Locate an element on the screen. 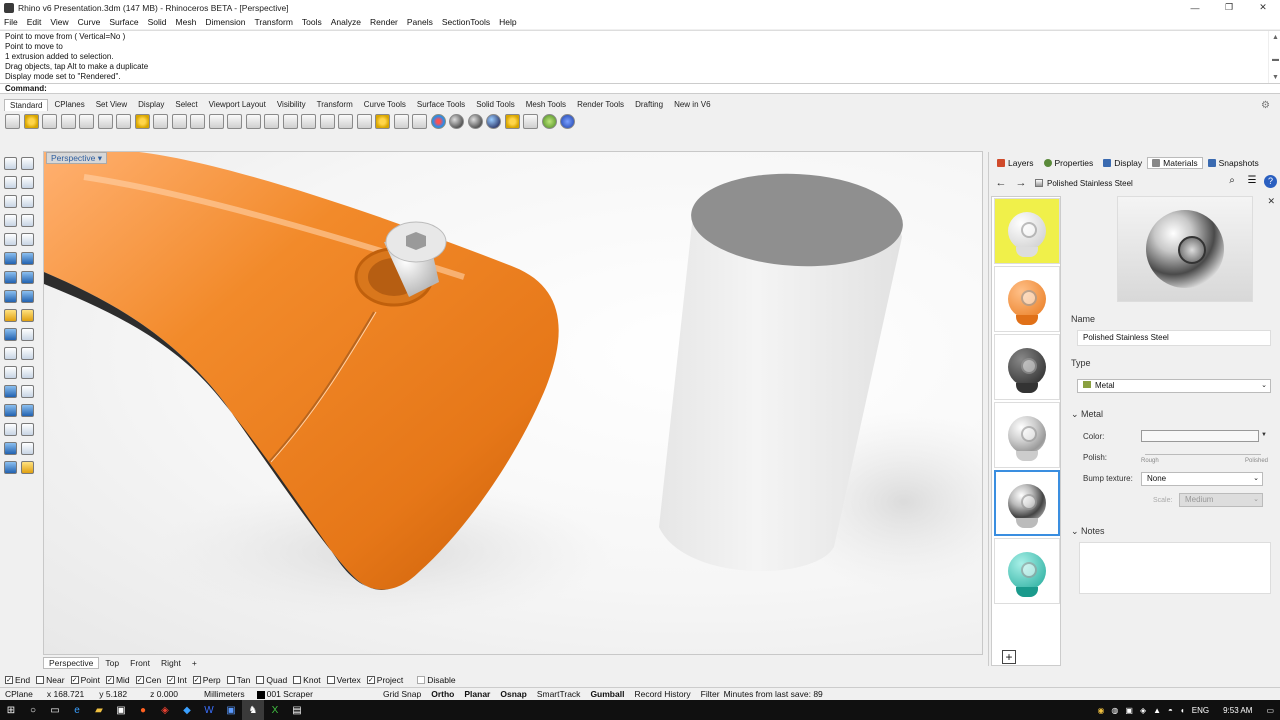 This screenshot has width=1280, height=720. snap-icon is located at coordinates (530, 121).